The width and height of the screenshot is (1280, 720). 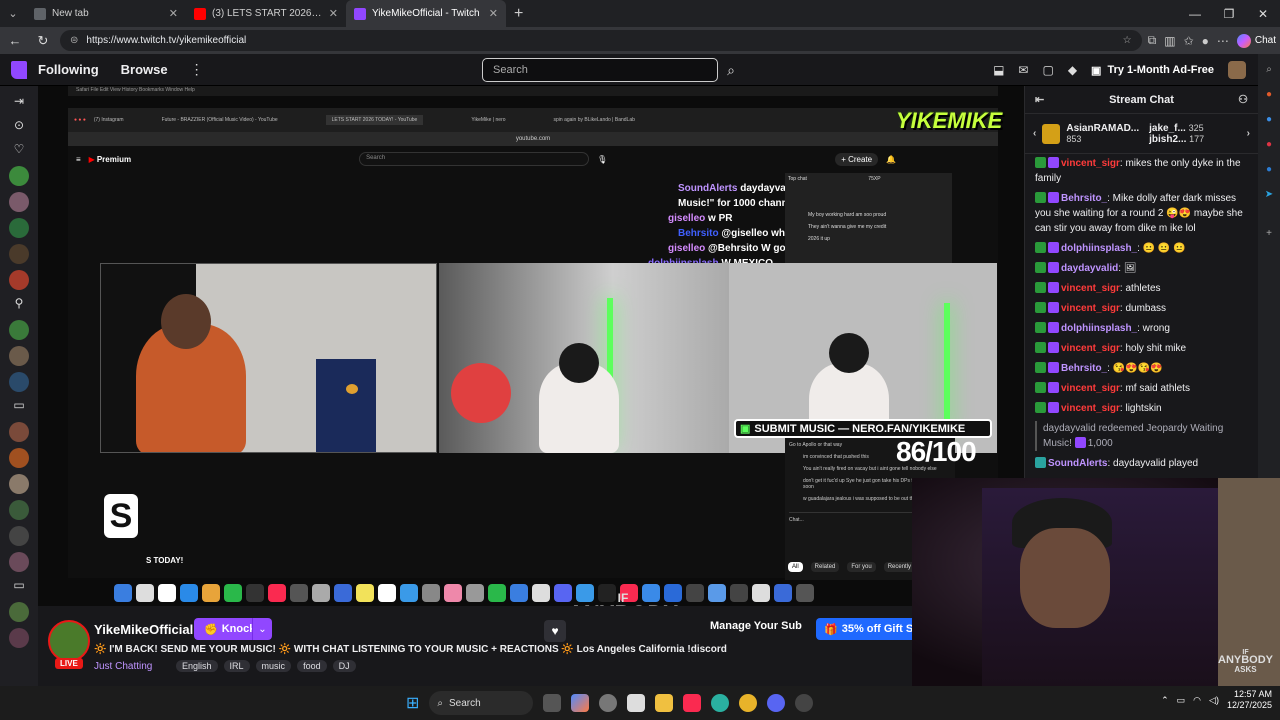 I want to click on search-icon: ⌕, so click(x=1269, y=69).